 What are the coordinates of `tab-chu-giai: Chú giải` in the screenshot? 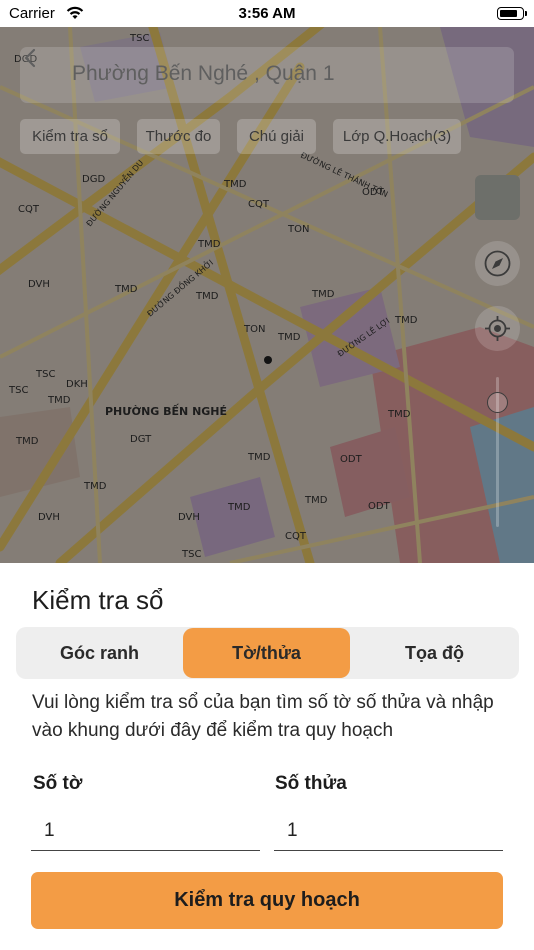 It's located at (276, 136).